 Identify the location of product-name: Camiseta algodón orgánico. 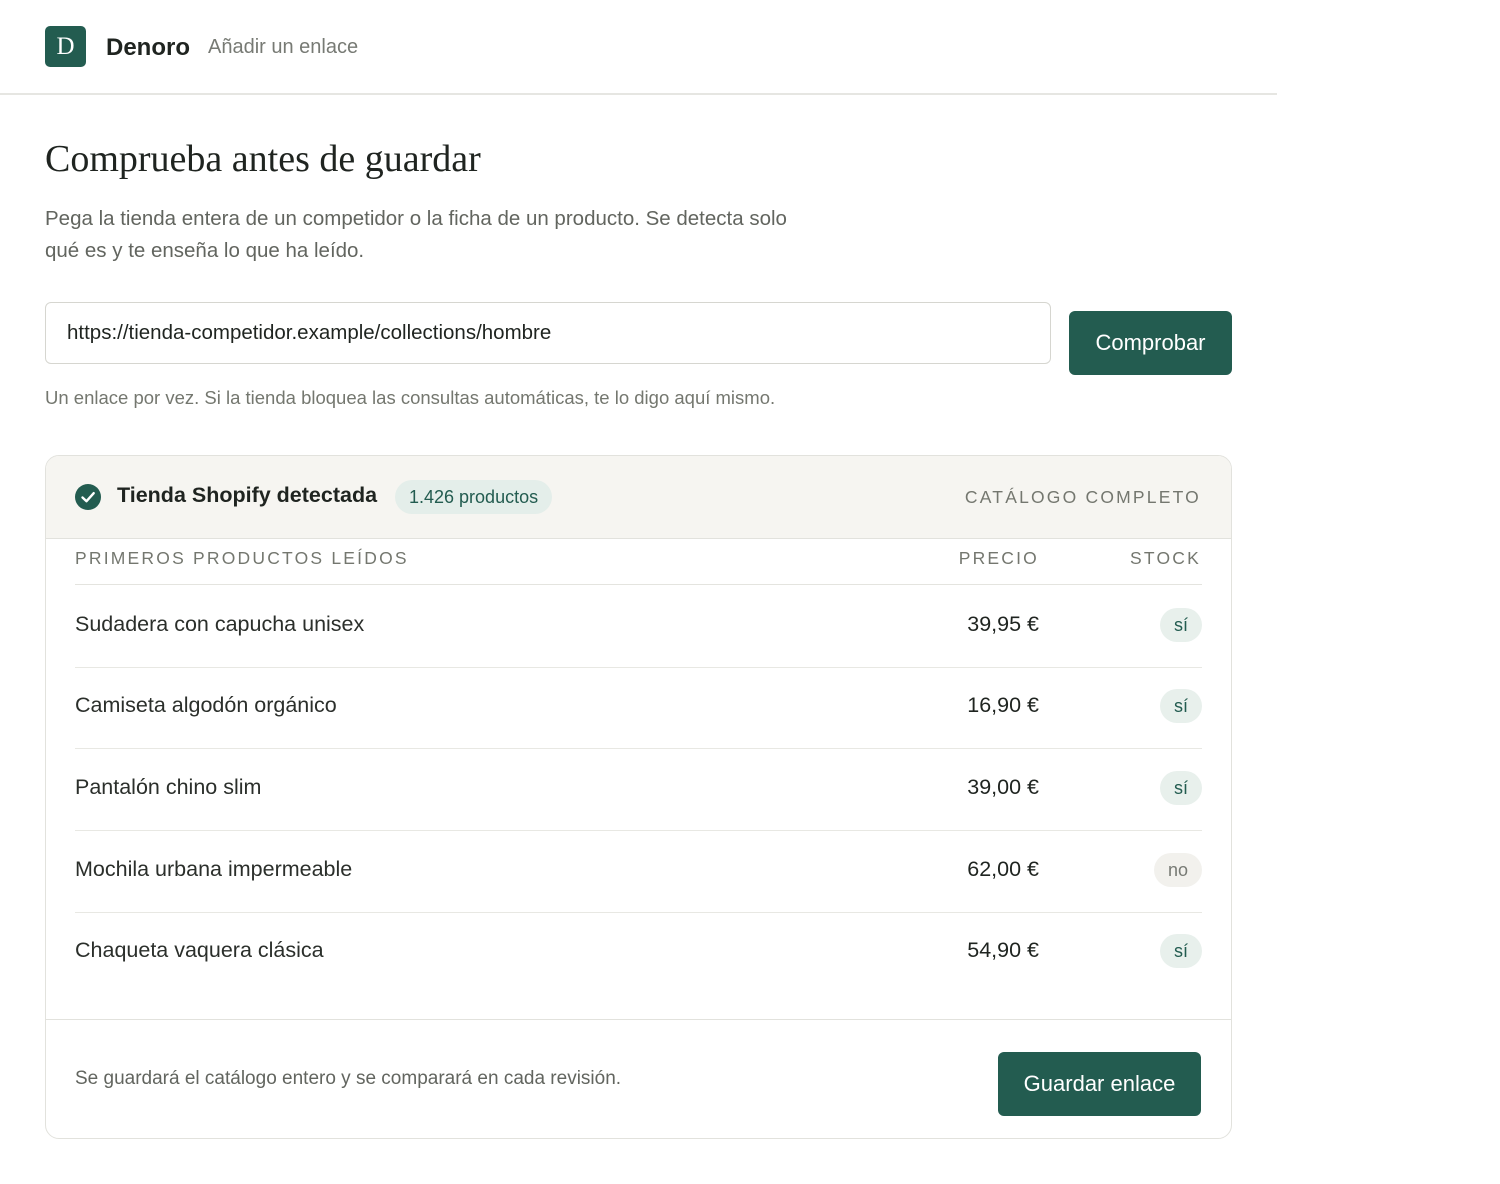
(206, 705).